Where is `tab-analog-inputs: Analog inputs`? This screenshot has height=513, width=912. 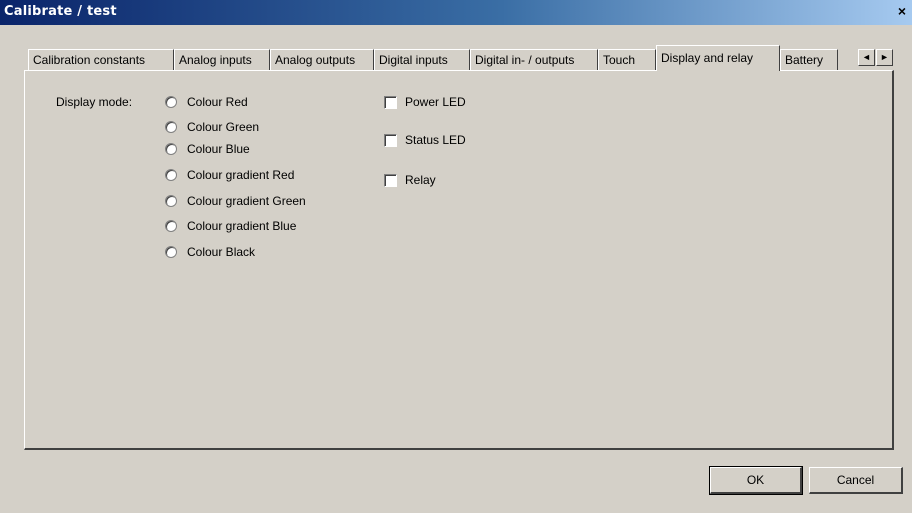 tab-analog-inputs: Analog inputs is located at coordinates (222, 60).